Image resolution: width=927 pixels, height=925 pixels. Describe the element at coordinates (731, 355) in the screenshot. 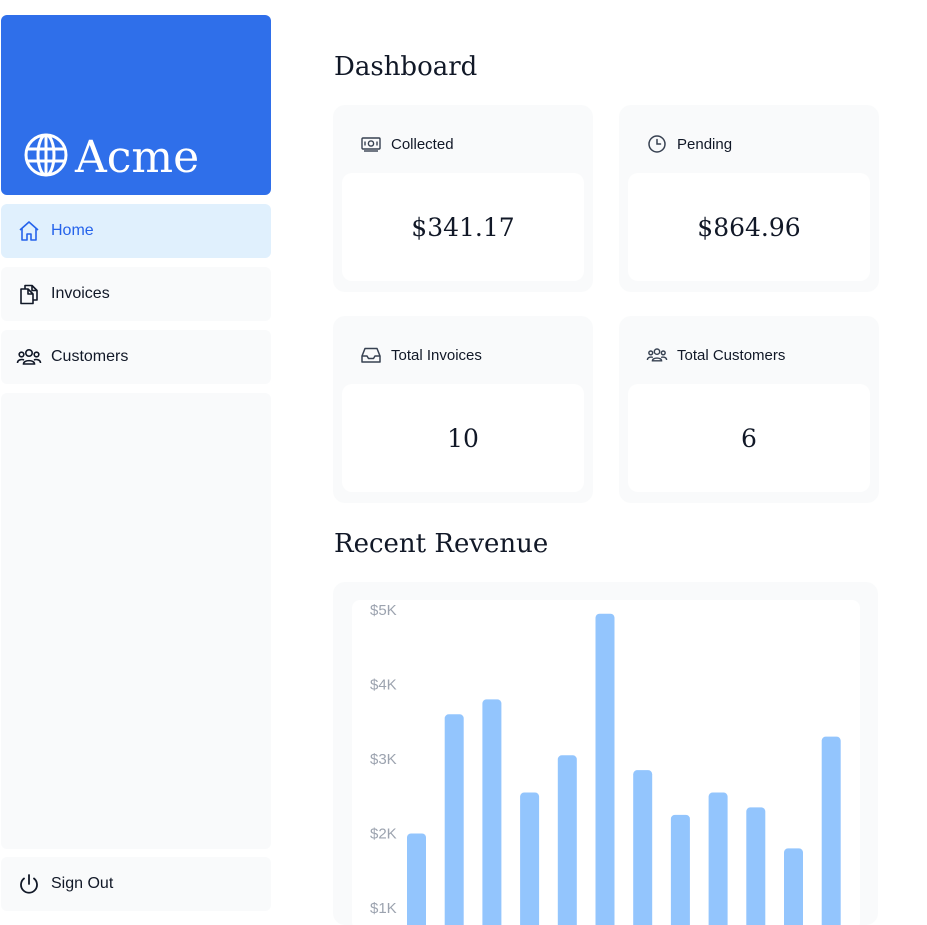

I see `card-label: Total Customers` at that location.